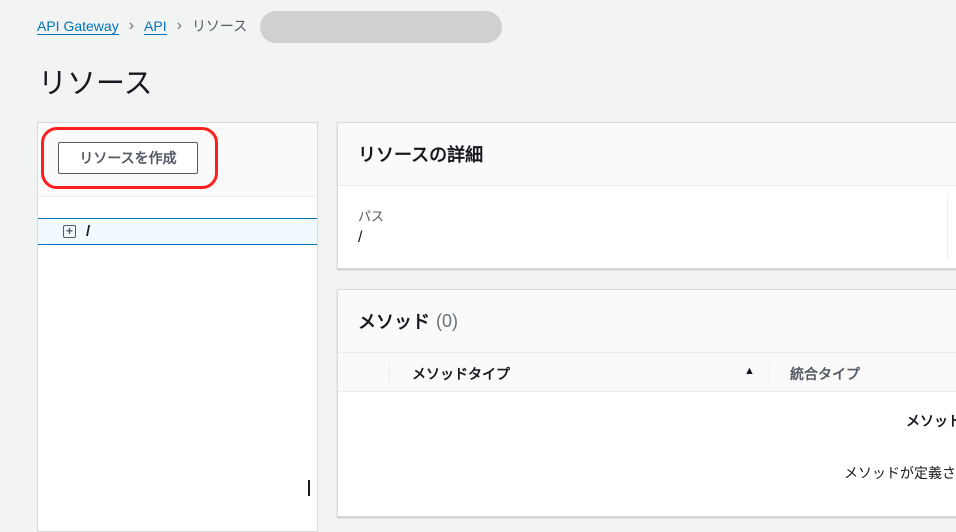 The image size is (956, 532). Describe the element at coordinates (88, 231) in the screenshot. I see `tree-item-label: /` at that location.